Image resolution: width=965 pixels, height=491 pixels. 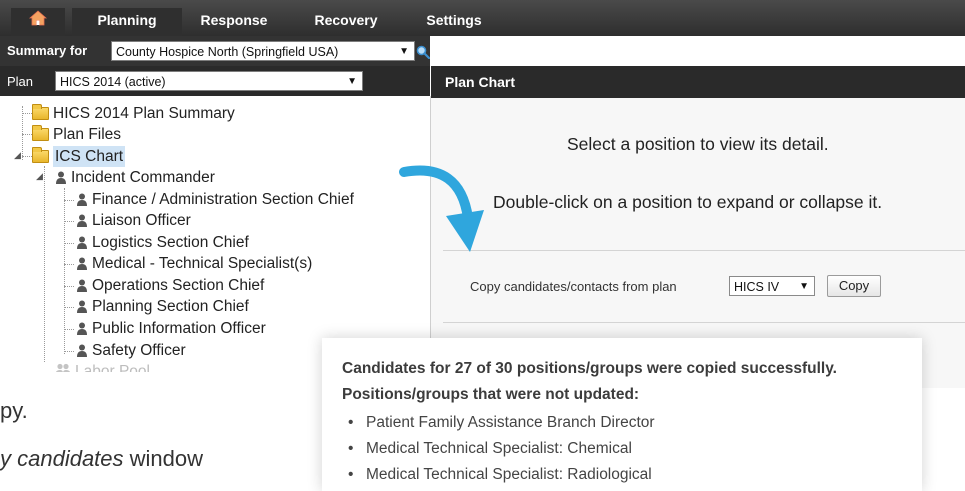 What do you see at coordinates (227, 52) in the screenshot?
I see `summary-select-value: County Hospice North (Springfield USA)` at bounding box center [227, 52].